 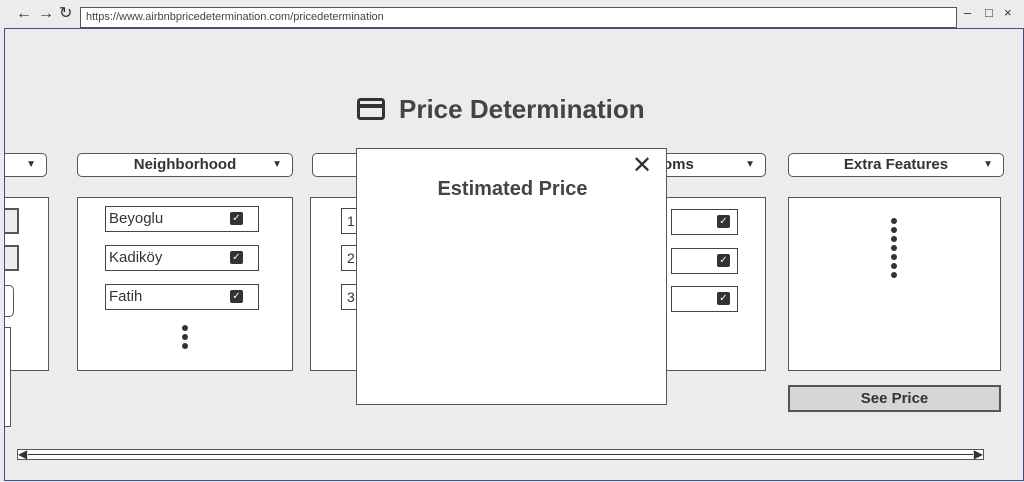 I want to click on scroll-right-icon: ▶, so click(x=978, y=454).